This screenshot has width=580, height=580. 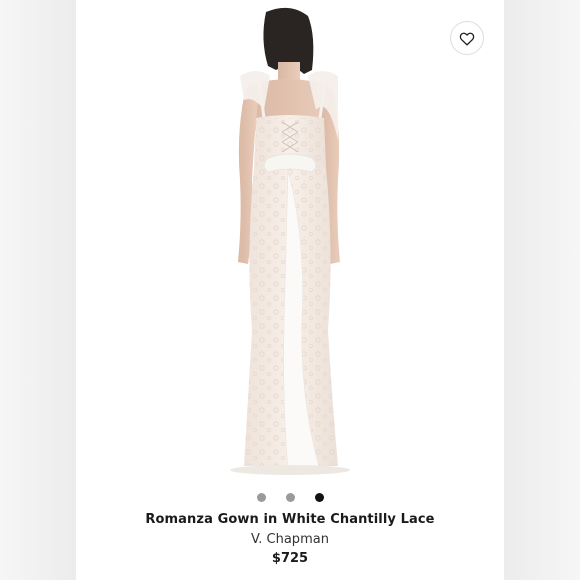 I want to click on background-right, so click(x=542, y=290).